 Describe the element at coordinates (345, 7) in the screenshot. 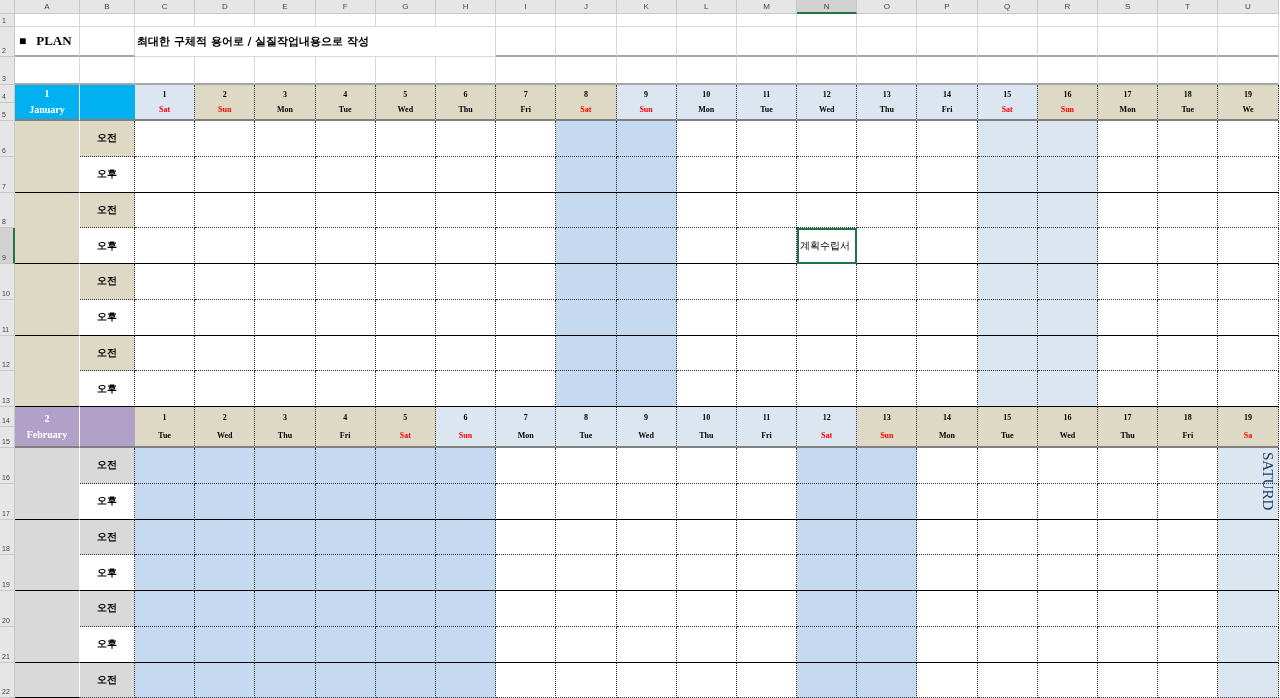

I see `column-header: F` at that location.